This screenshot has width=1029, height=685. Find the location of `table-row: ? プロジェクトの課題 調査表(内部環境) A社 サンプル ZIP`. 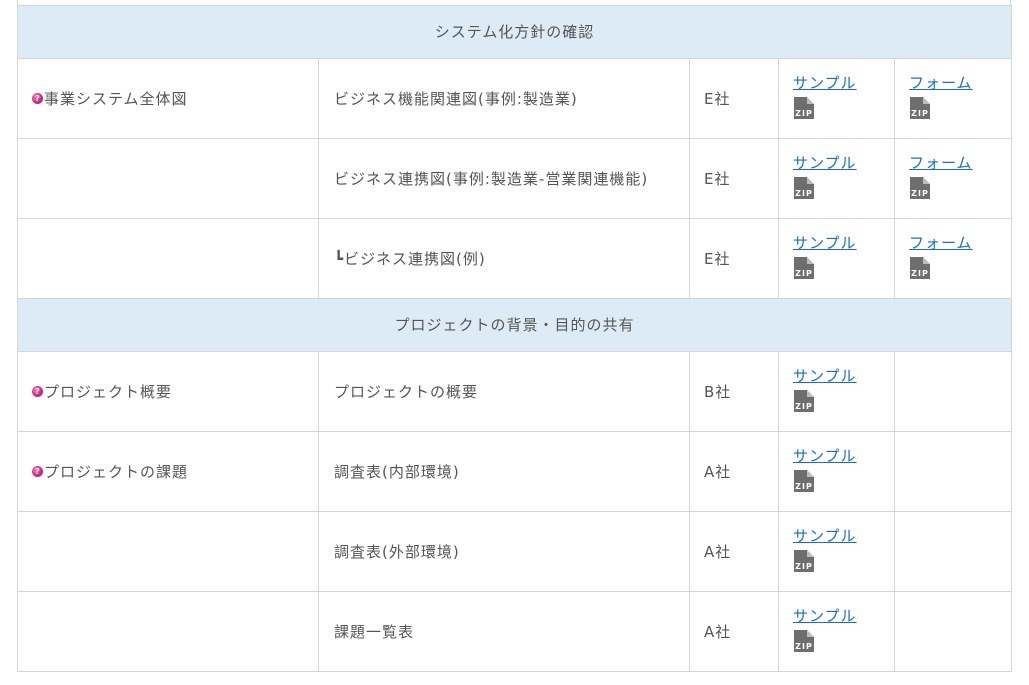

table-row: ? プロジェクトの課題 調査表(内部環境) A社 サンプル ZIP is located at coordinates (515, 471).